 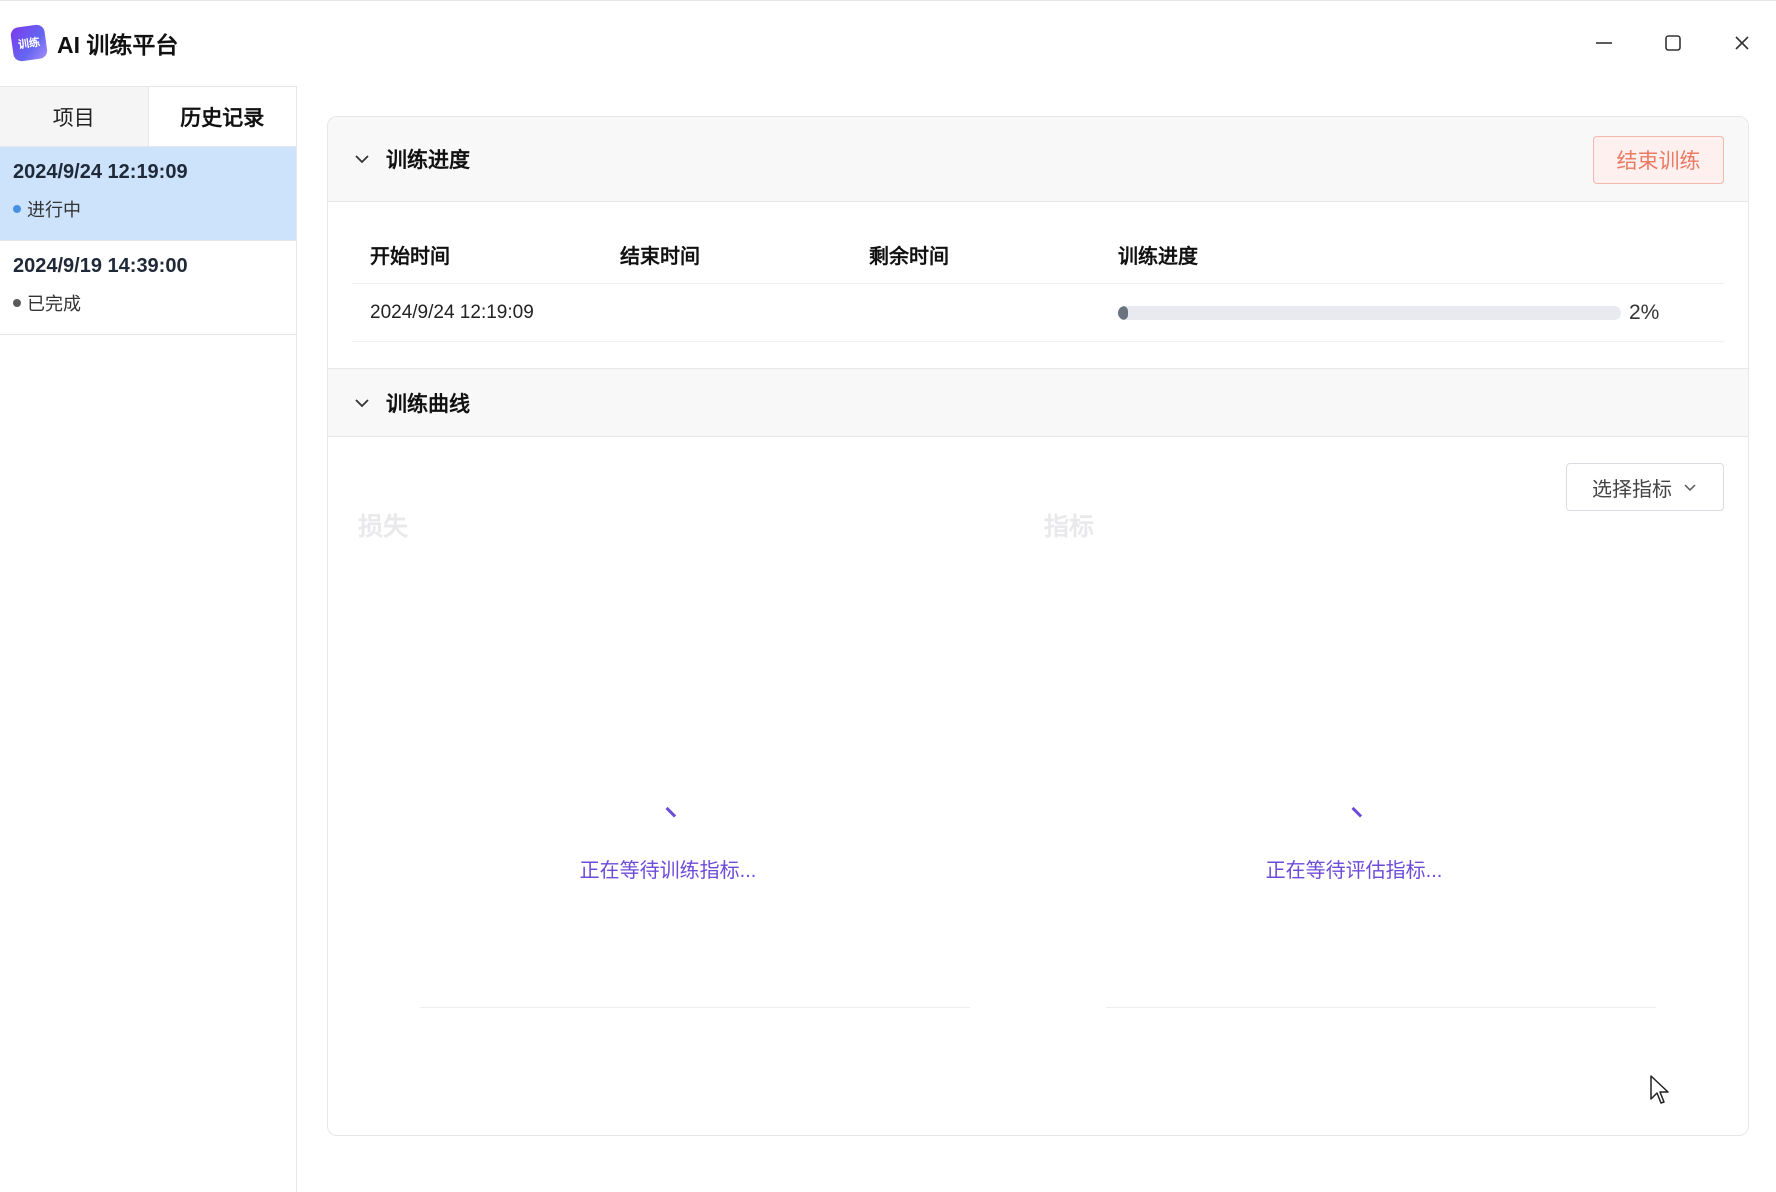 What do you see at coordinates (1658, 160) in the screenshot?
I see `end-training-button: 结束训练` at bounding box center [1658, 160].